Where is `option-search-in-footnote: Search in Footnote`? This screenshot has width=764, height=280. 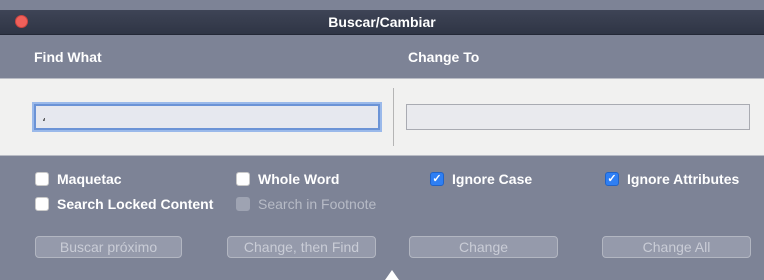
option-search-in-footnote: Search in Footnote is located at coordinates (306, 204).